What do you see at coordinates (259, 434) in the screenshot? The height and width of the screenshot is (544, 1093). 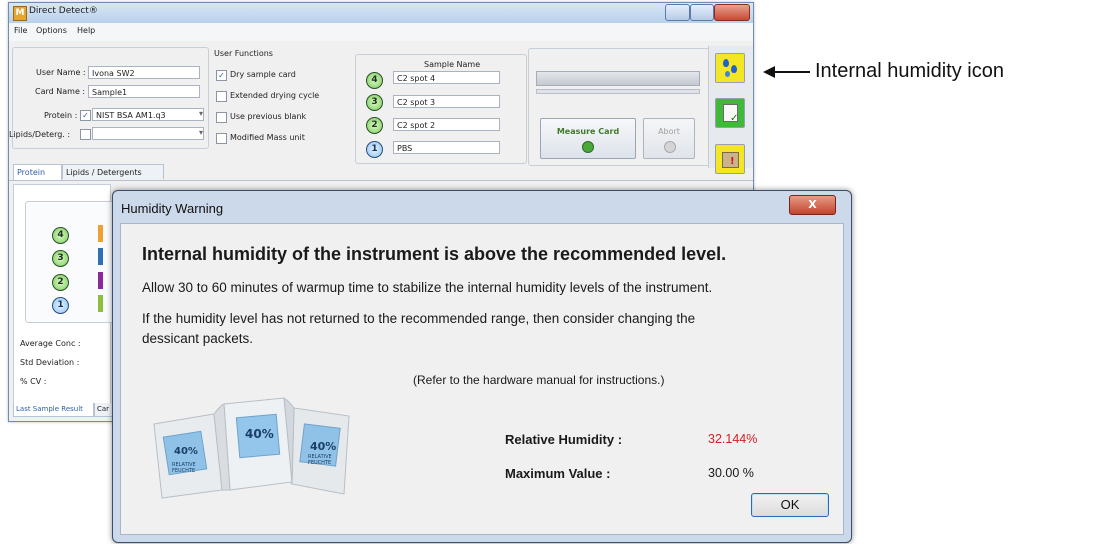 I see `packet-2-label: 40%` at bounding box center [259, 434].